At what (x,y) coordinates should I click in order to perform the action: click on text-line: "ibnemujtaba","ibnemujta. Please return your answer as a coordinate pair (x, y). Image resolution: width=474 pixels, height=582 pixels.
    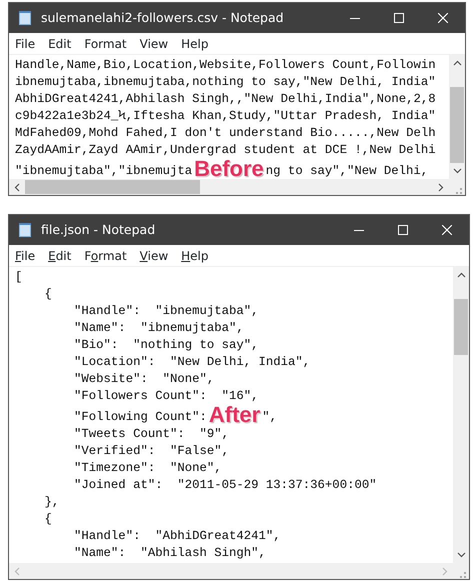
    Looking at the image, I should click on (103, 171).